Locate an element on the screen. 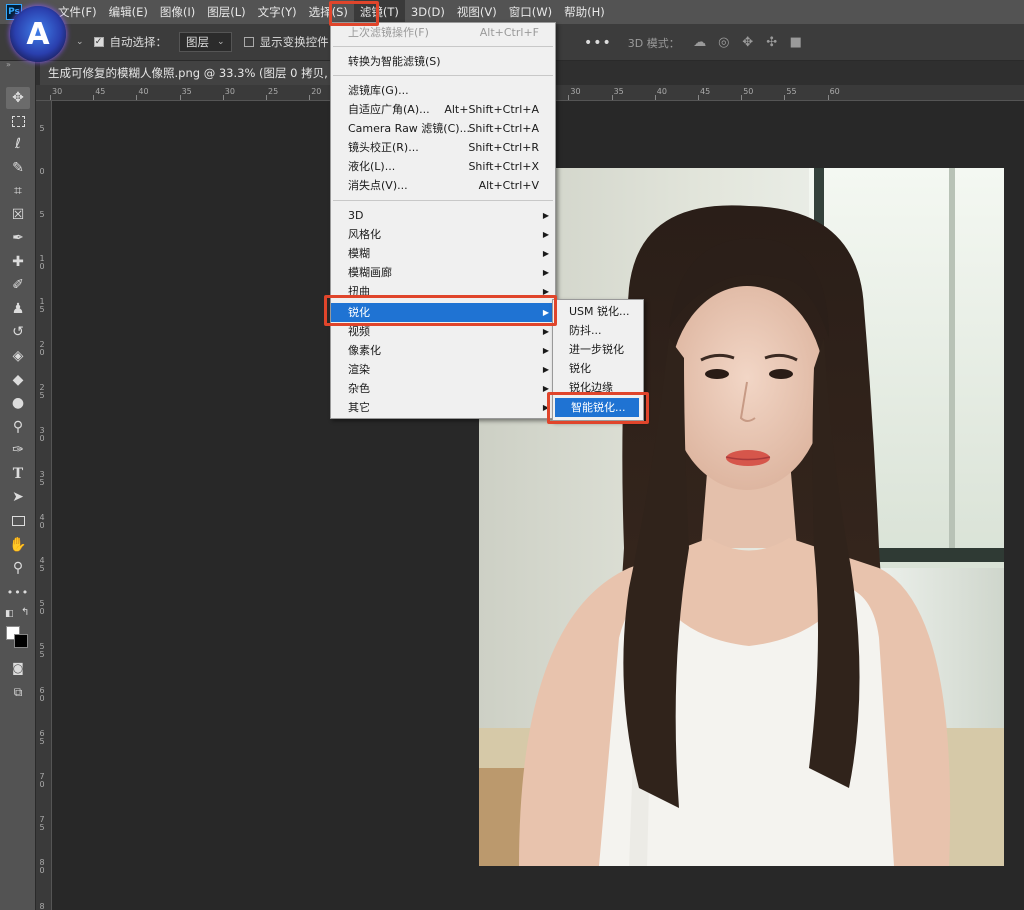 Image resolution: width=1024 pixels, height=910 pixels. menu-window: 窗口(W) is located at coordinates (530, 12).